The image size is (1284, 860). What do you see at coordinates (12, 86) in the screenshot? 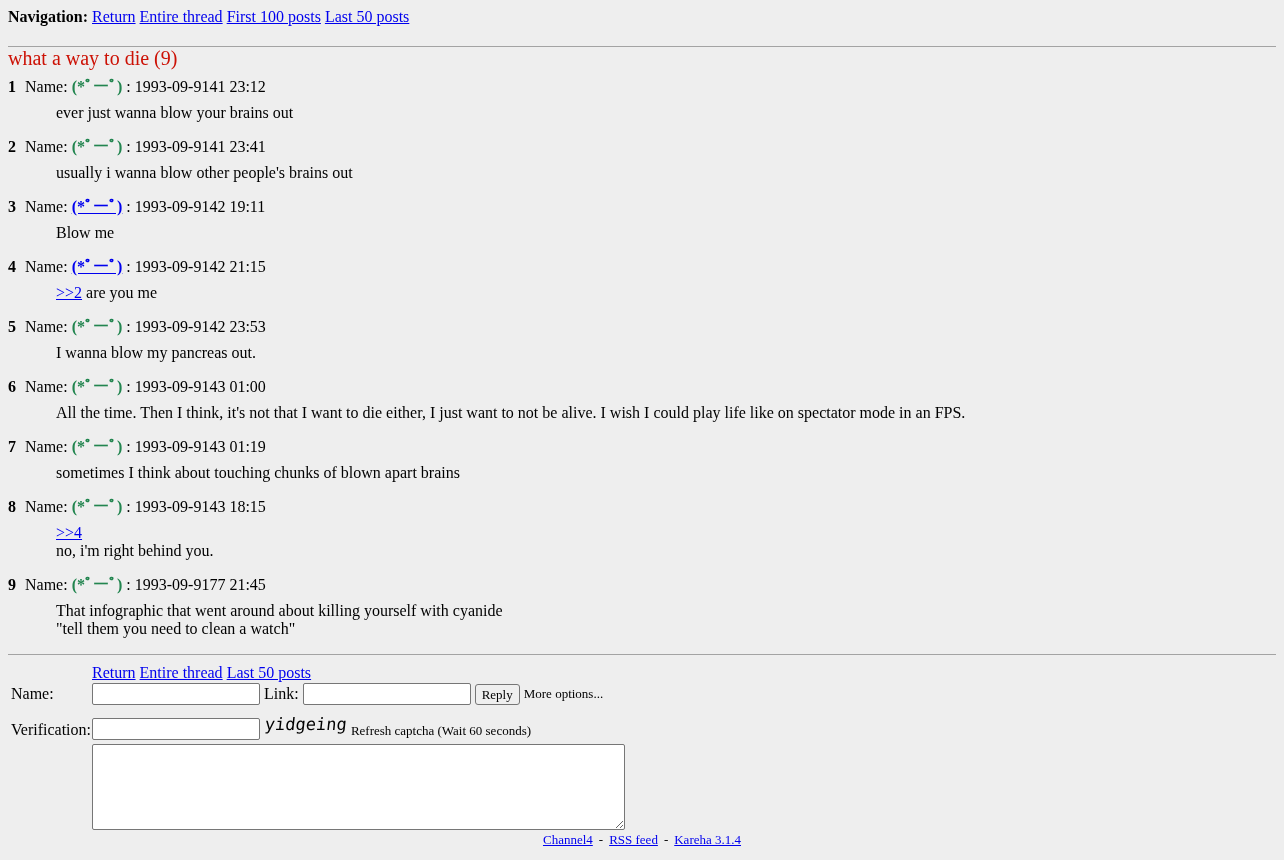
I see `post-number: 1` at bounding box center [12, 86].